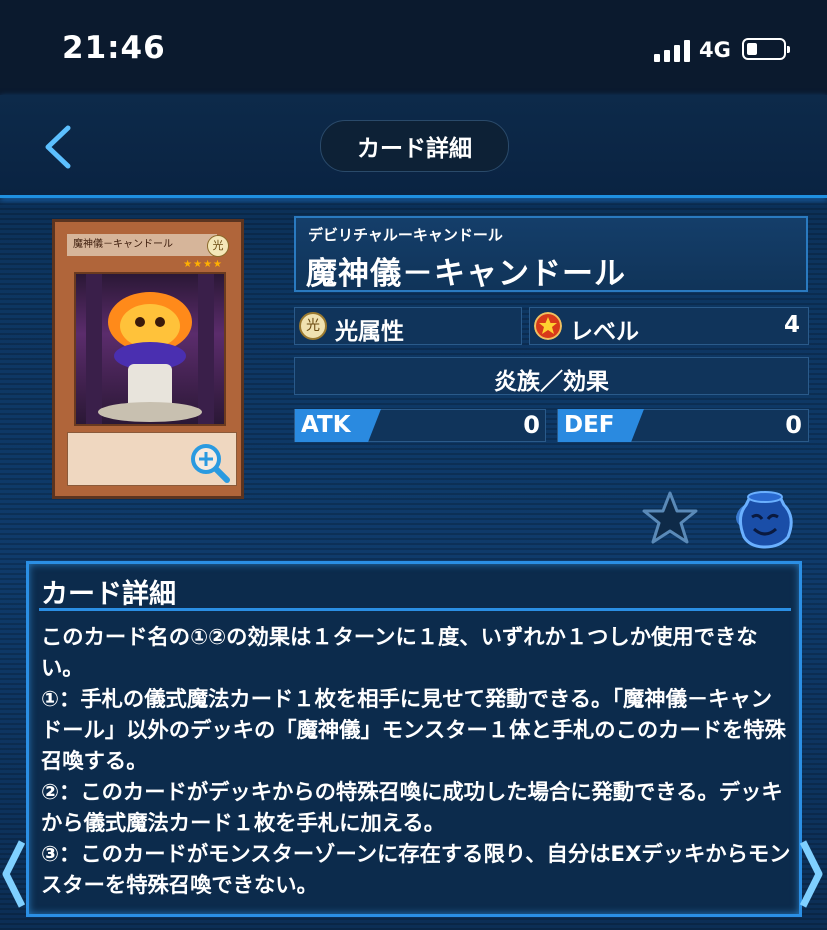 The height and width of the screenshot is (930, 827). What do you see at coordinates (408, 326) in the screenshot?
I see `attribute-row: 光 光属性` at bounding box center [408, 326].